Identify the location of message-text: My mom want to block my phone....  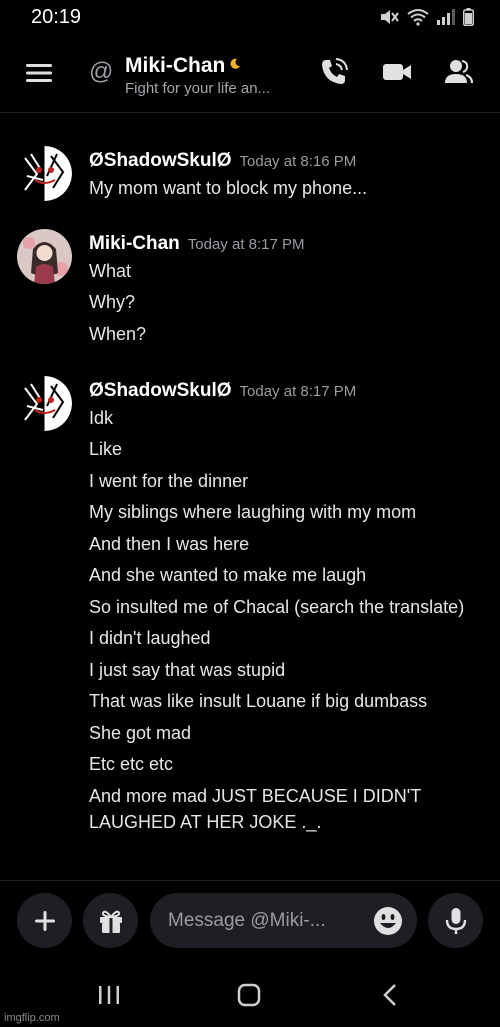
(228, 188).